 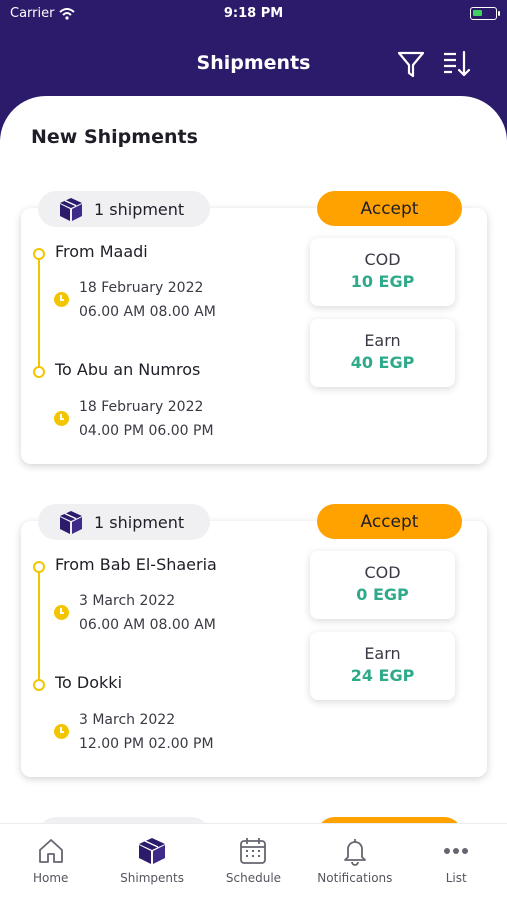 What do you see at coordinates (101, 251) in the screenshot?
I see `origin-label: From Maadi` at bounding box center [101, 251].